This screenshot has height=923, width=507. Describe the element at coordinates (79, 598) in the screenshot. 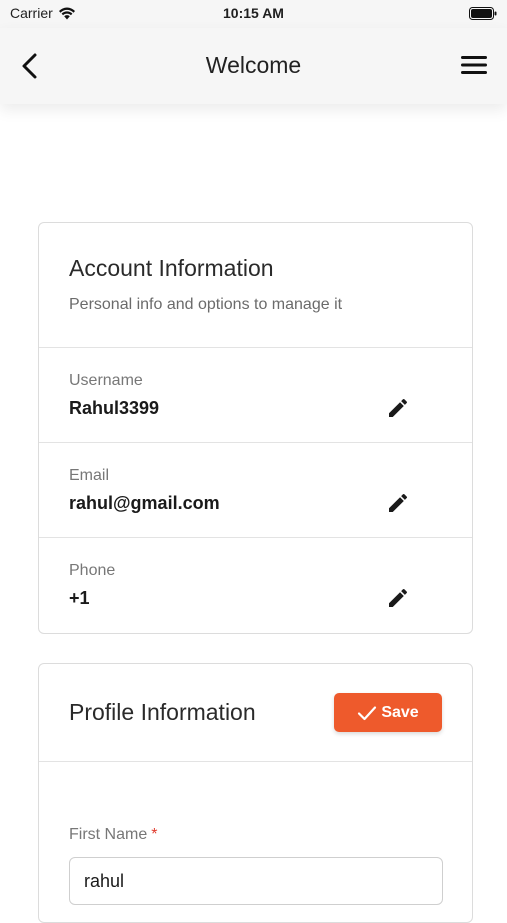

I see `phone-value: +1` at that location.